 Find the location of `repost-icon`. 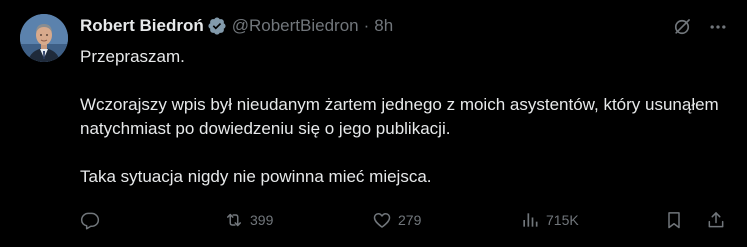

repost-icon is located at coordinates (234, 220).